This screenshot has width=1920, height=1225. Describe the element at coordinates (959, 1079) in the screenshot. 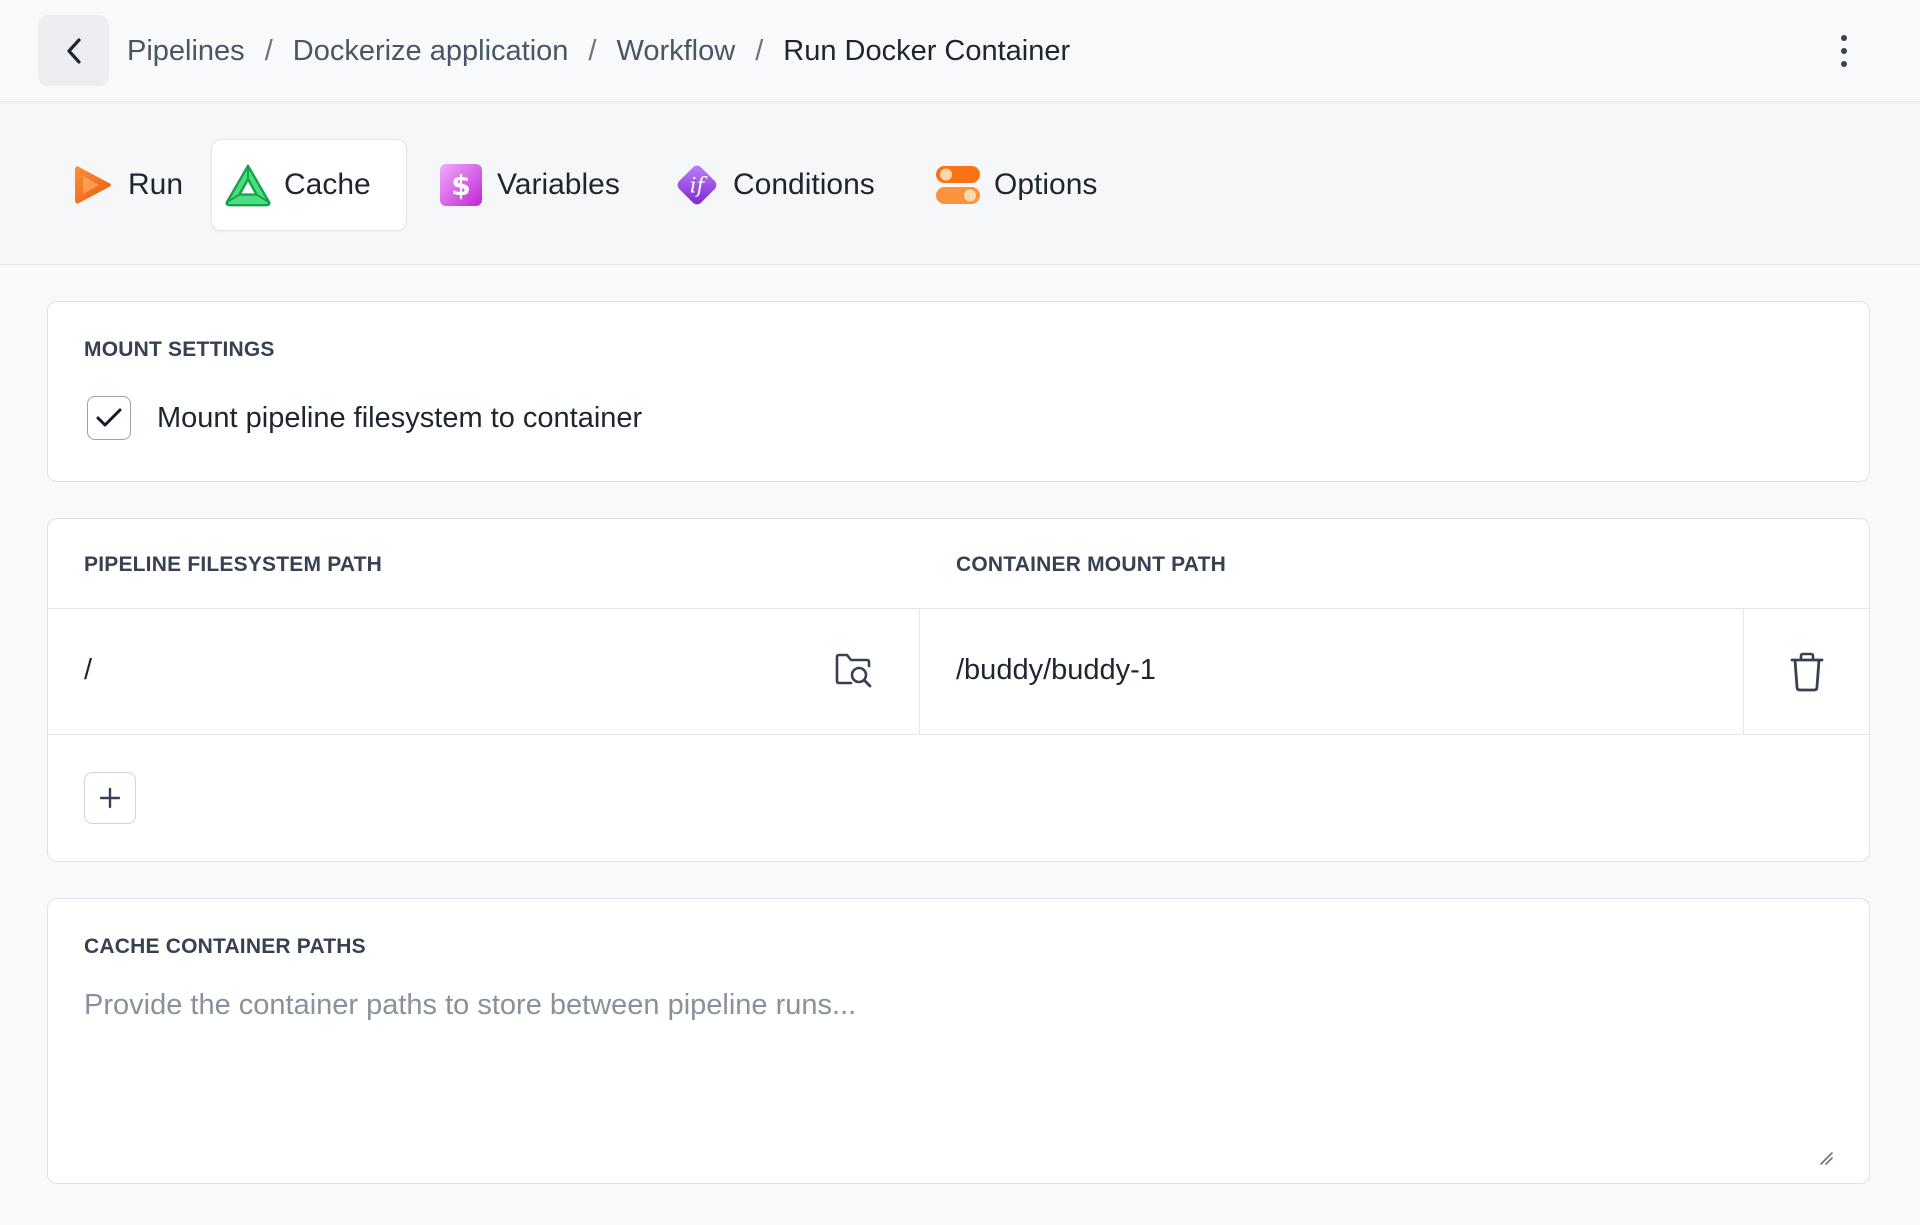

I see `cache-paths-textarea` at that location.